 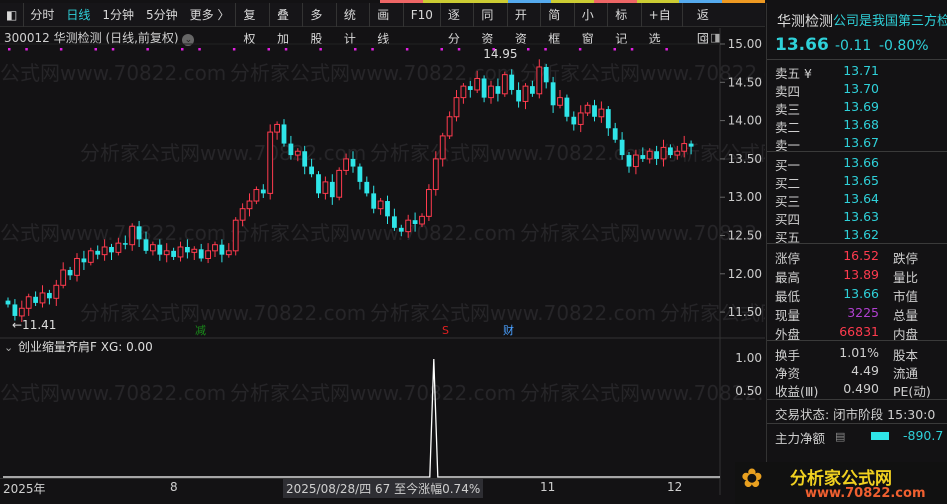 I want to click on diamond-icon: ◇, so click(x=704, y=37).